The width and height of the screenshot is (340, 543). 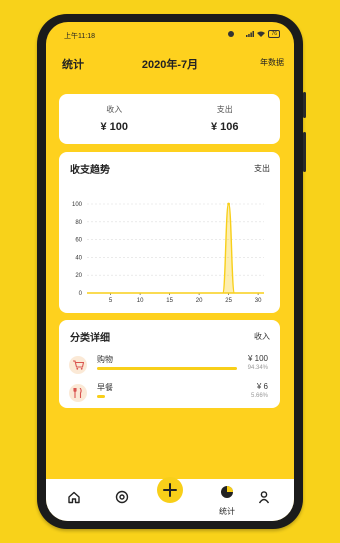 I want to click on person-icon, so click(x=264, y=497).